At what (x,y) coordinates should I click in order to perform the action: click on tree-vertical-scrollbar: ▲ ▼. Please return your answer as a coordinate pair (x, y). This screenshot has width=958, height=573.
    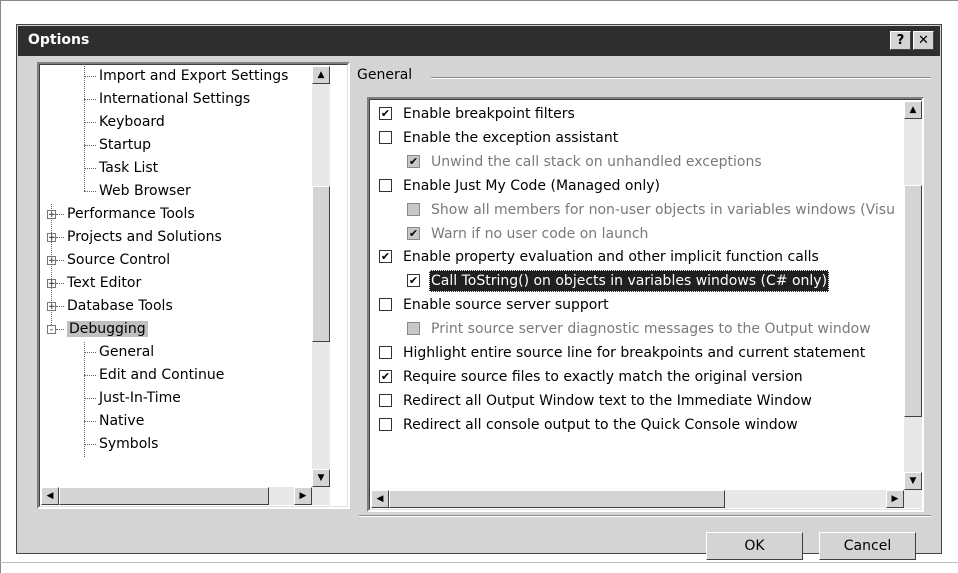
    Looking at the image, I should click on (321, 276).